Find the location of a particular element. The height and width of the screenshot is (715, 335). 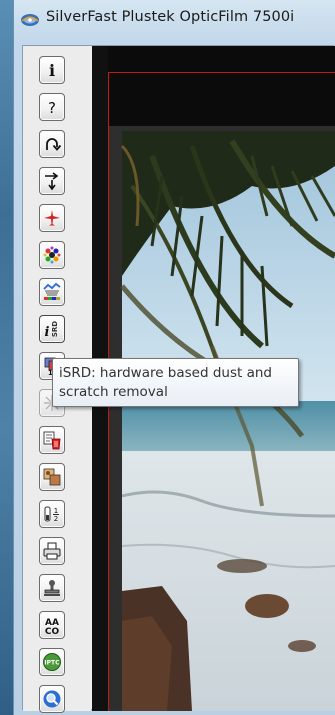

svg-text: 1 is located at coordinates (56, 511).